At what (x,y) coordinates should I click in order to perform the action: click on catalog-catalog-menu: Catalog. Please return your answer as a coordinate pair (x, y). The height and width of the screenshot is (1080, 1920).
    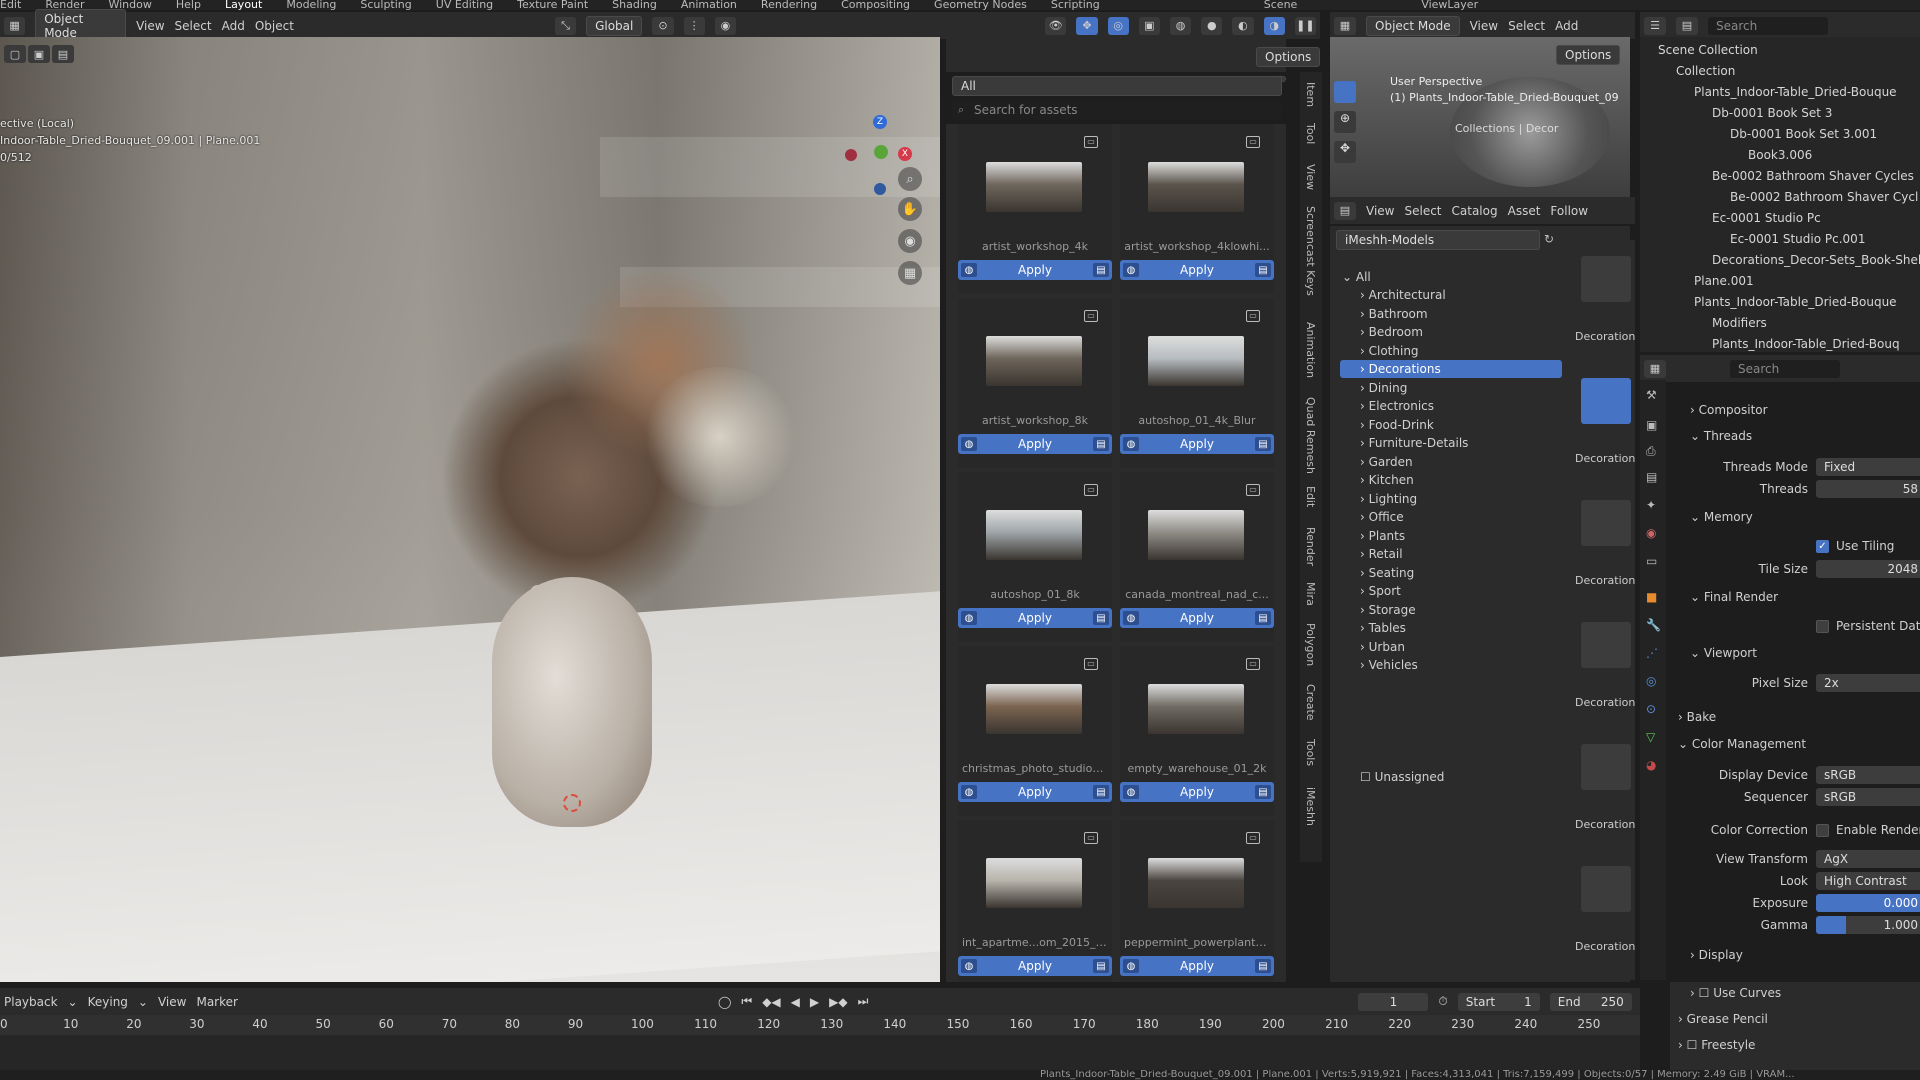
    Looking at the image, I should click on (1475, 211).